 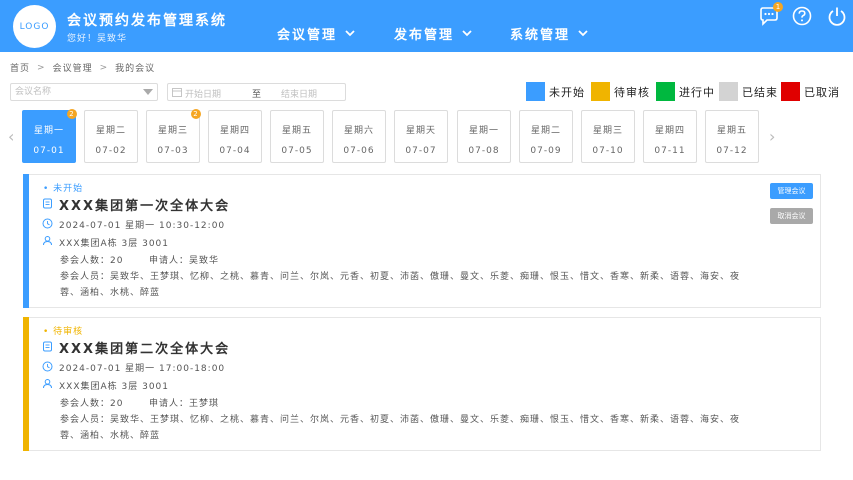 What do you see at coordinates (732, 151) in the screenshot?
I see `day-tab-date: 07-12` at bounding box center [732, 151].